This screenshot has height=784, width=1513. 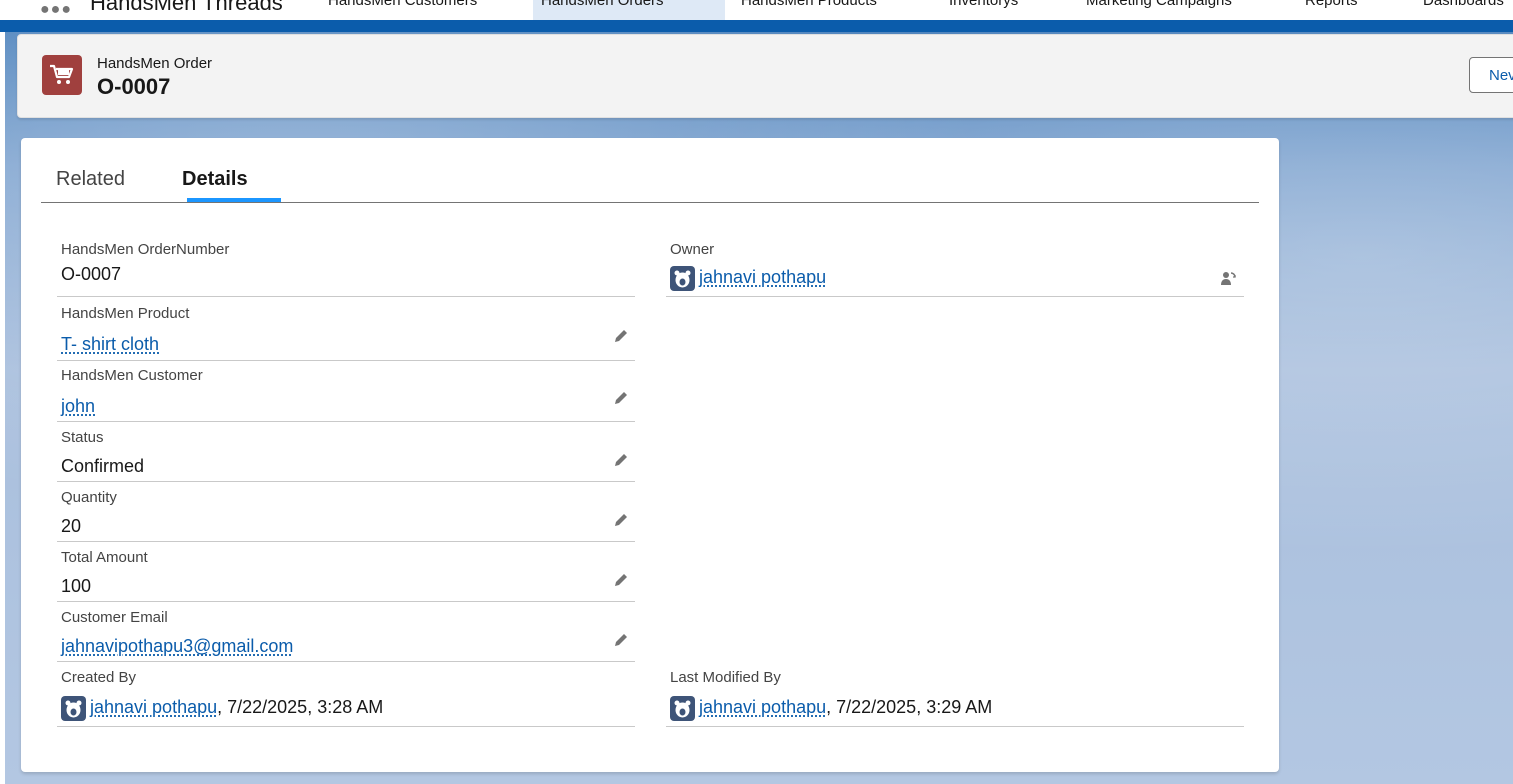 I want to click on tab-bar: Related Details, so click(x=650, y=170).